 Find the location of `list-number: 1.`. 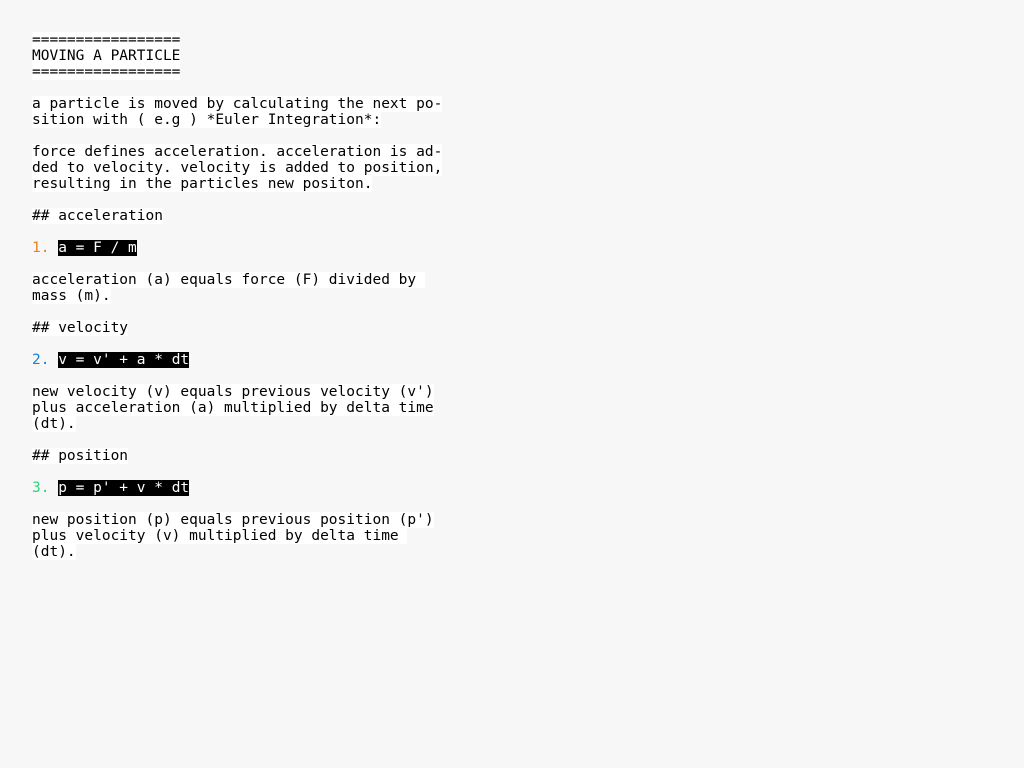

list-number: 1. is located at coordinates (41, 248).